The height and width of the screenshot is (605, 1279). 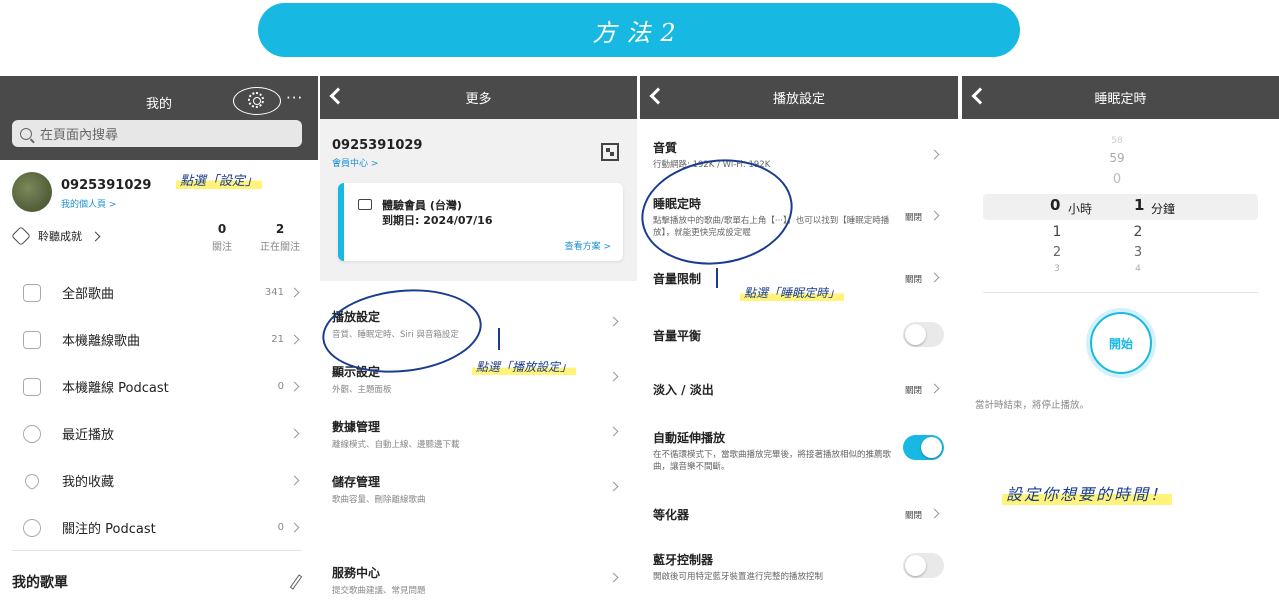 What do you see at coordinates (1032, 405) in the screenshot?
I see `timer-hint: 當計時結束，將停止播放。` at bounding box center [1032, 405].